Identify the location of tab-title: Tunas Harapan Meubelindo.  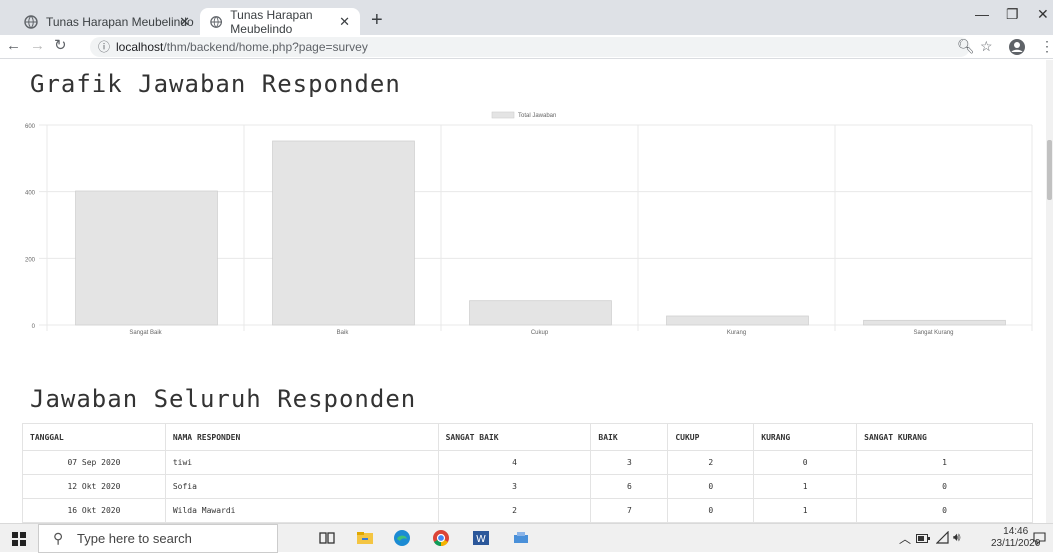
(120, 21).